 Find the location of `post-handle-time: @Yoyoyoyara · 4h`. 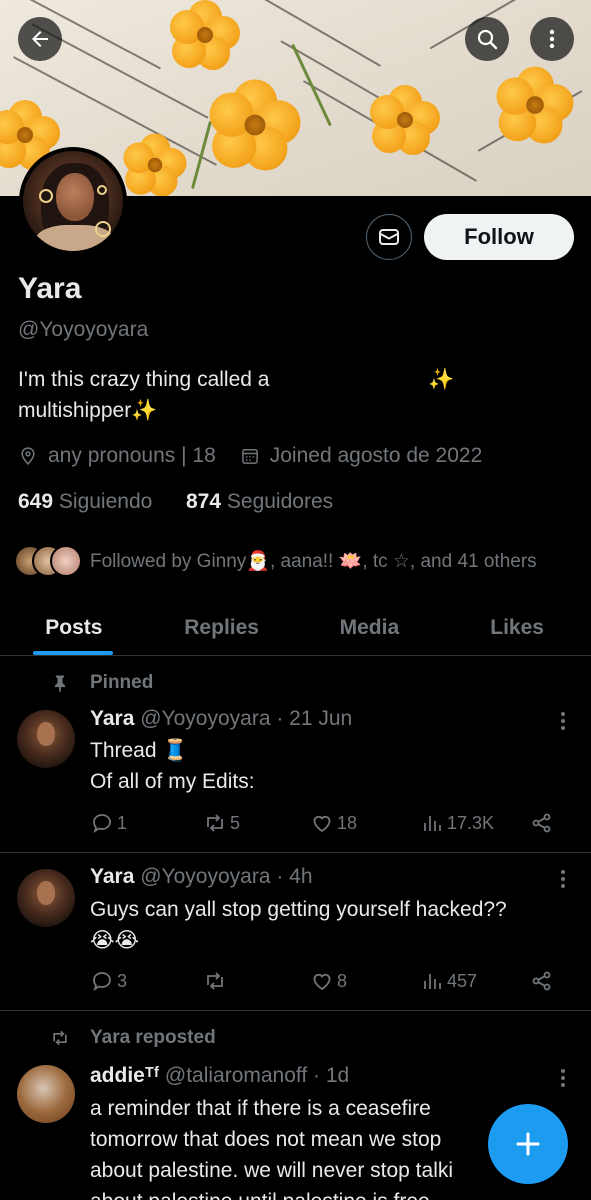

post-handle-time: @Yoyoyoyara · 4h is located at coordinates (226, 876).